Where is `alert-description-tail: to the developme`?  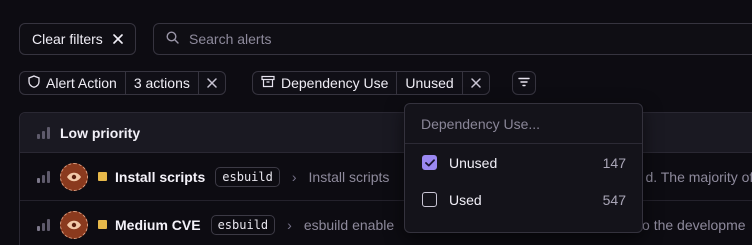
alert-description-tail: to the developme is located at coordinates (692, 224).